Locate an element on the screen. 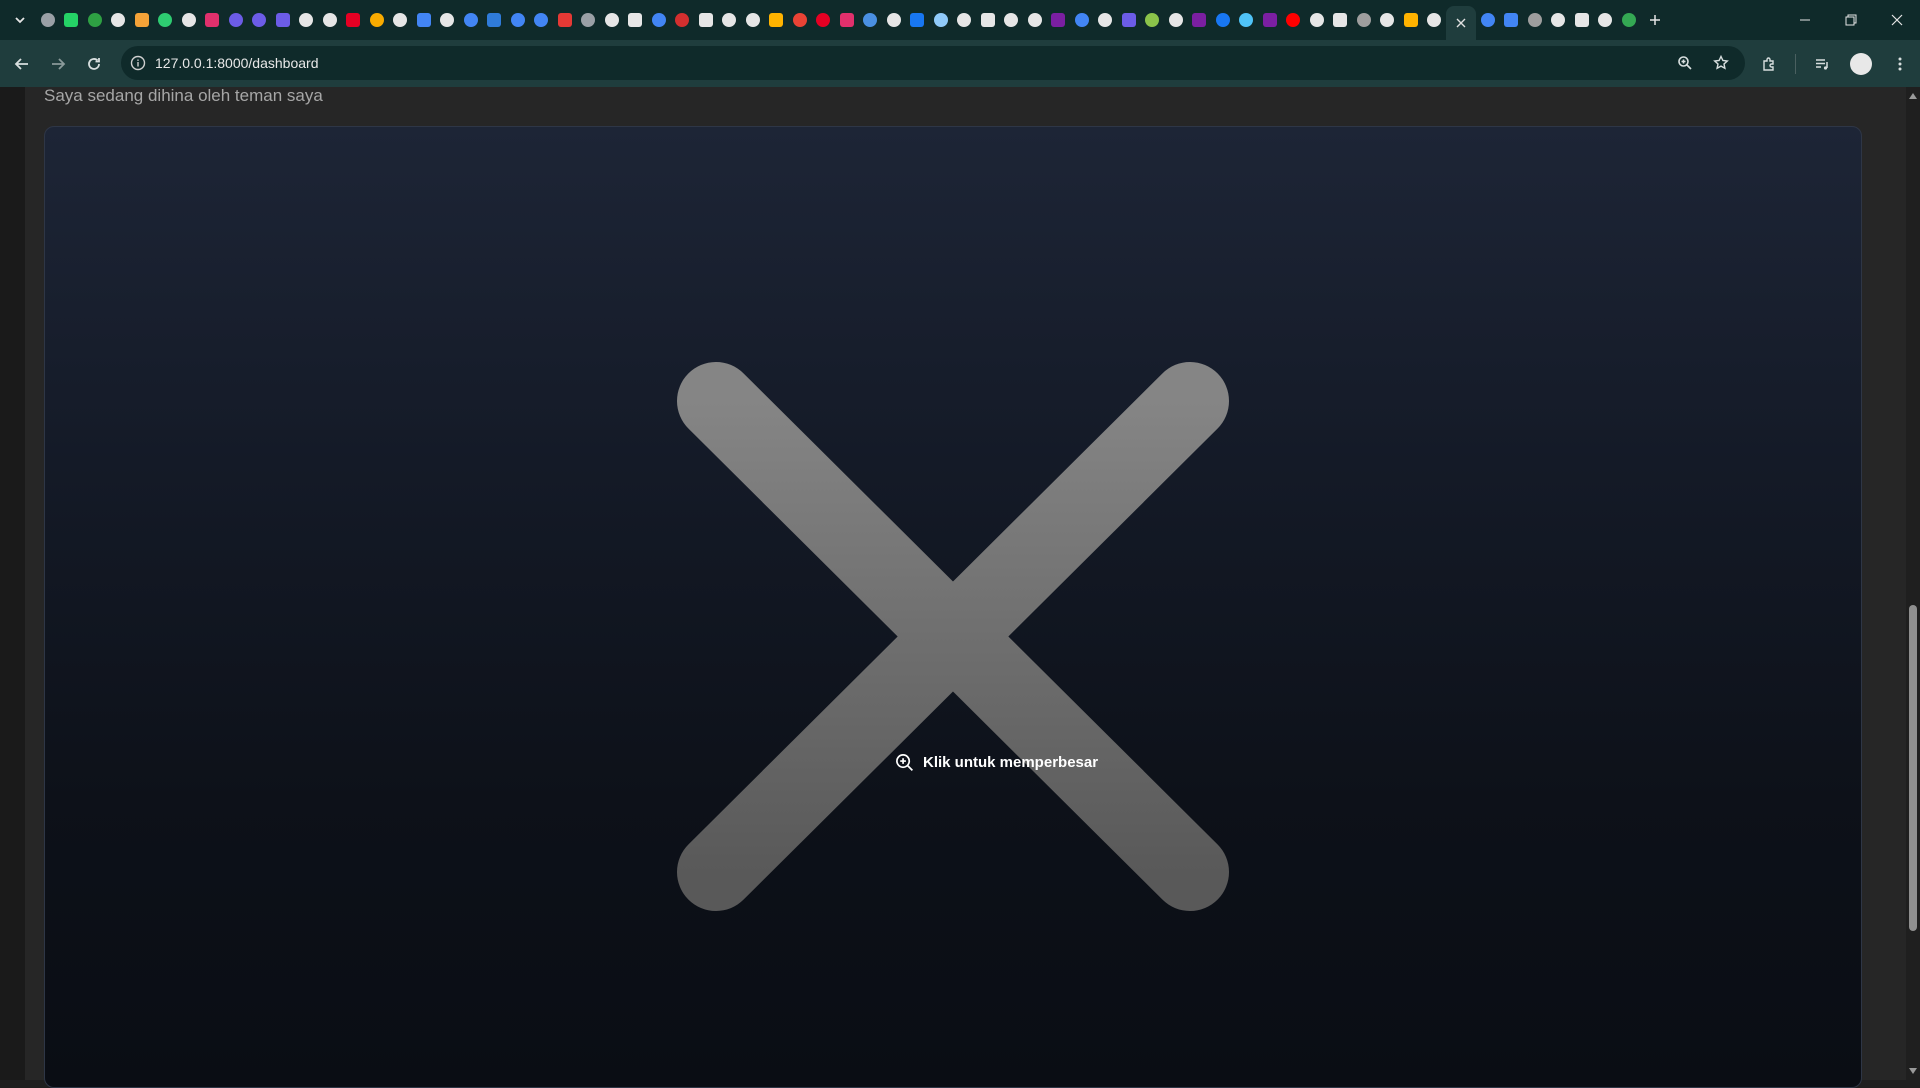  star-icon is located at coordinates (1721, 62).